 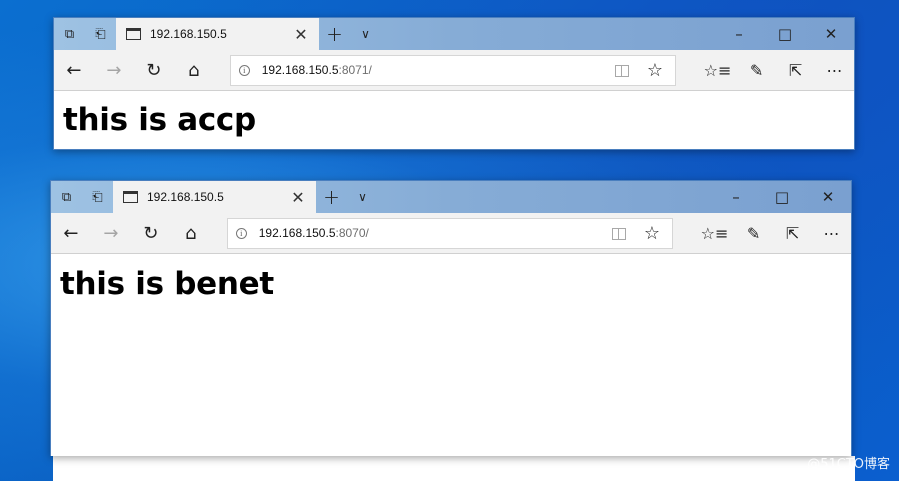 I want to click on page-heading: this is benet, so click(x=167, y=284).